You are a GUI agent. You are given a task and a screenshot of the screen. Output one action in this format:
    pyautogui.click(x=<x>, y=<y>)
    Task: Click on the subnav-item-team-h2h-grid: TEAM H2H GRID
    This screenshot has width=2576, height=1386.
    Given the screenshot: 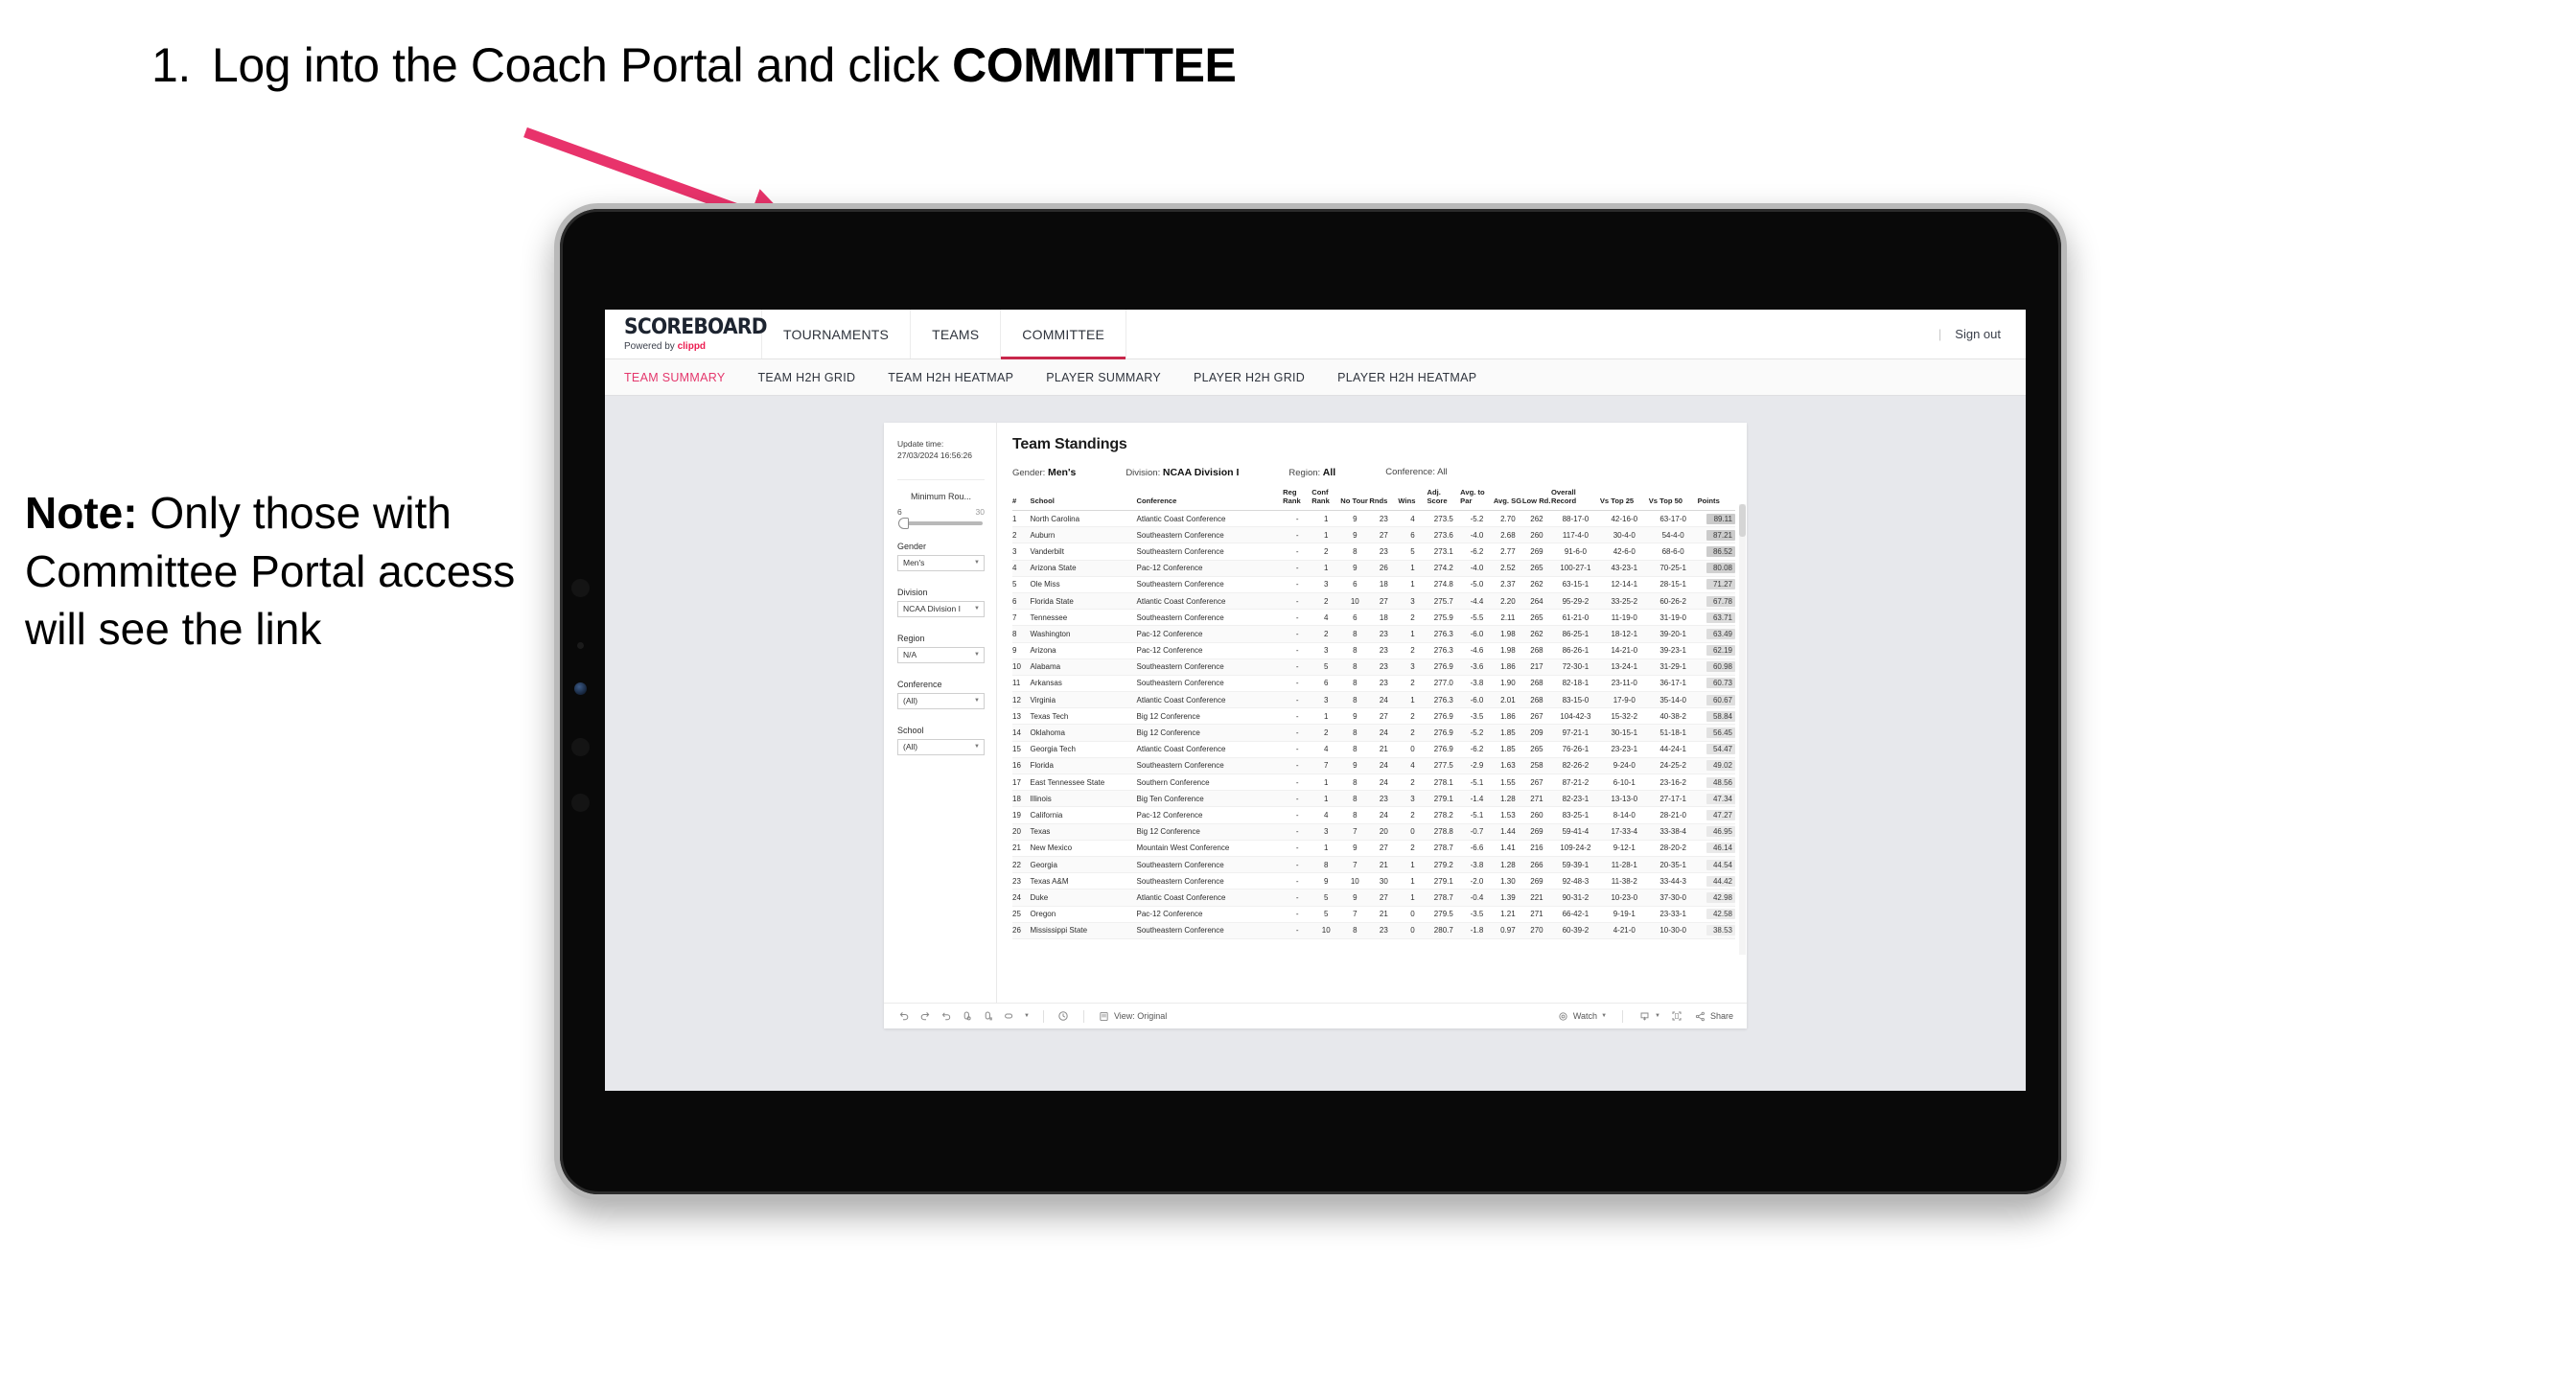 What is the action you would take?
    pyautogui.click(x=806, y=378)
    